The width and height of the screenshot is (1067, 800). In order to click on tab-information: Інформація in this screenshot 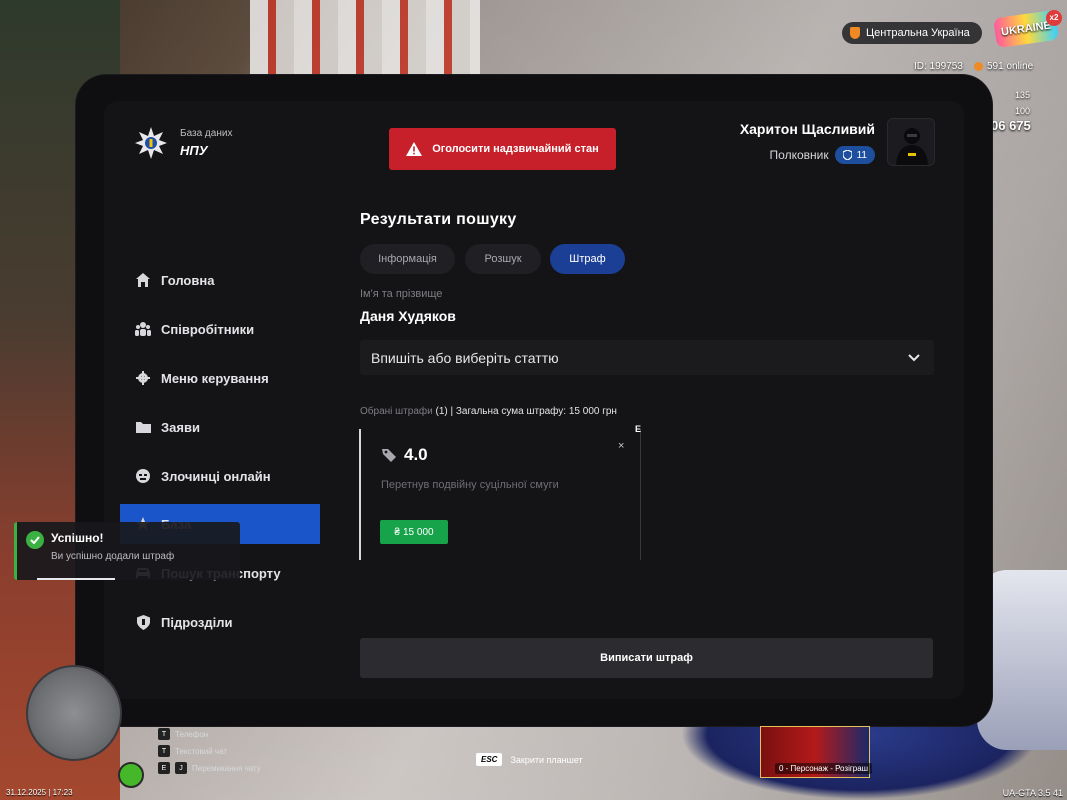, I will do `click(407, 259)`.